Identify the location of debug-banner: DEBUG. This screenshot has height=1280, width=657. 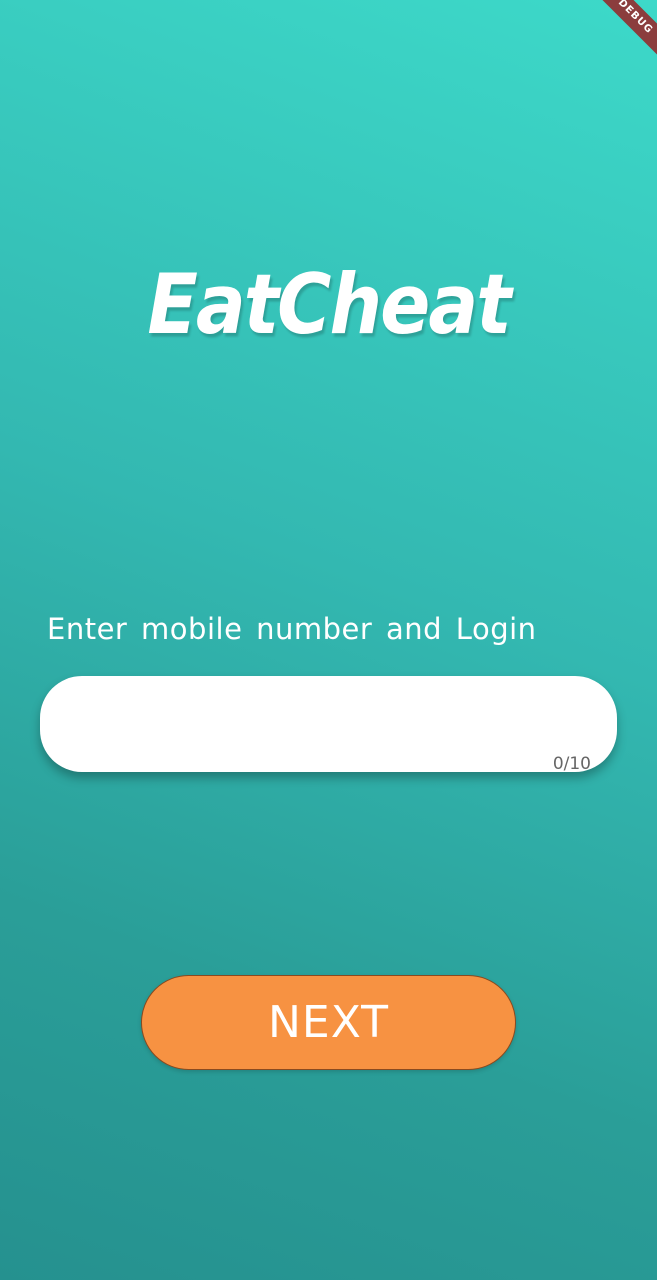
(617, 40).